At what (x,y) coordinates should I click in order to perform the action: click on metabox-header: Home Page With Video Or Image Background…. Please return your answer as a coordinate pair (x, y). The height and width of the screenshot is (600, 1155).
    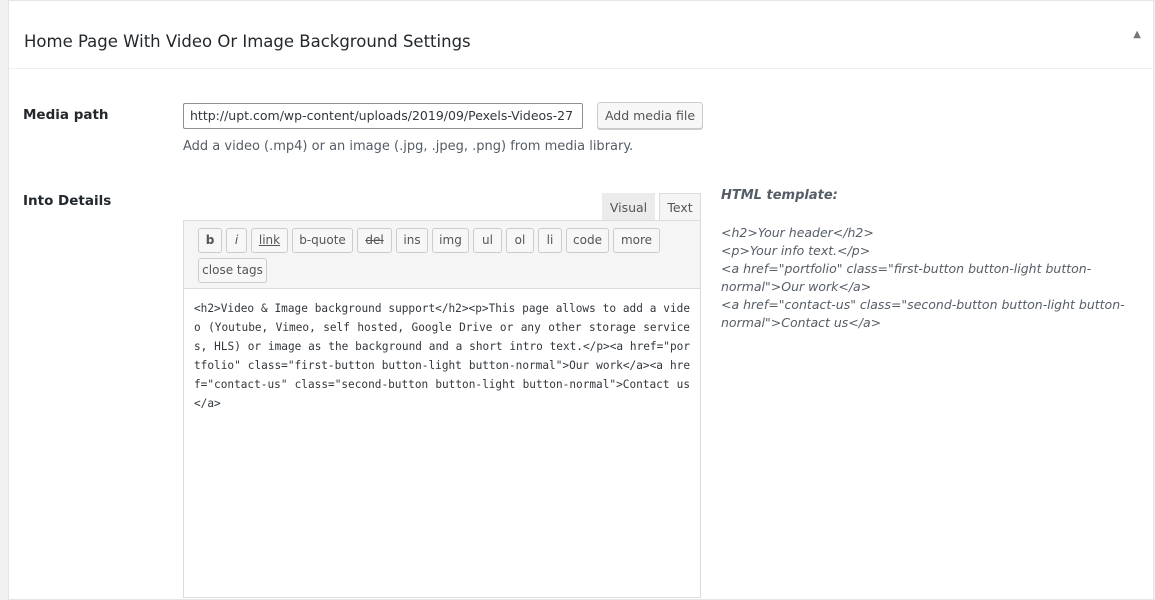
    Looking at the image, I should click on (581, 35).